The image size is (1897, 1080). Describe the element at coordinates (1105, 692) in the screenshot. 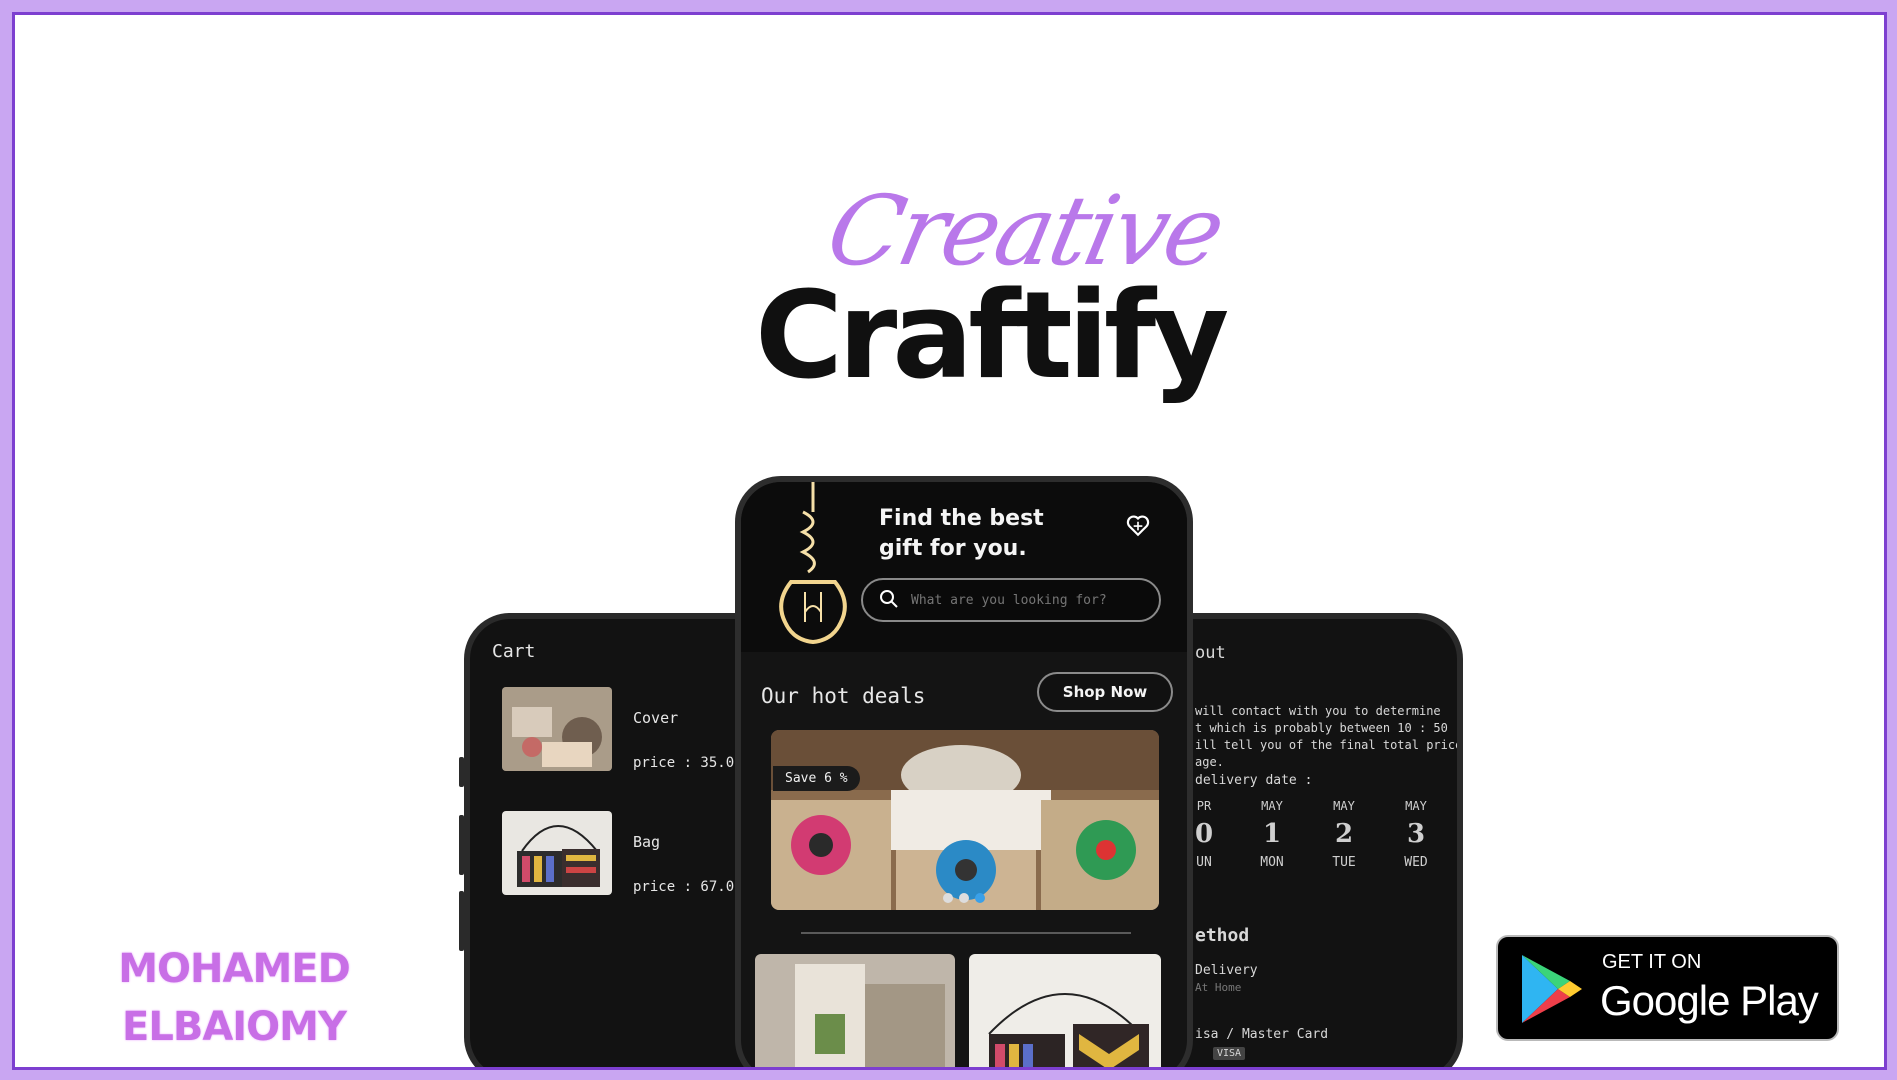

I see `shop-now-button: Shop Now` at that location.